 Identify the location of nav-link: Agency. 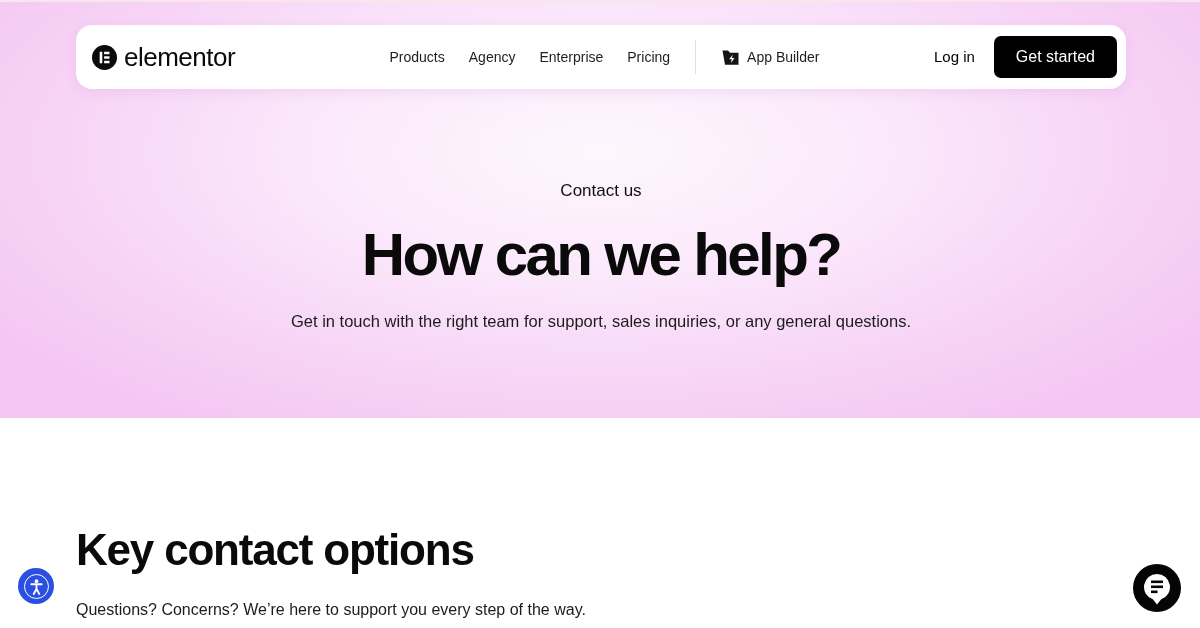
(492, 57).